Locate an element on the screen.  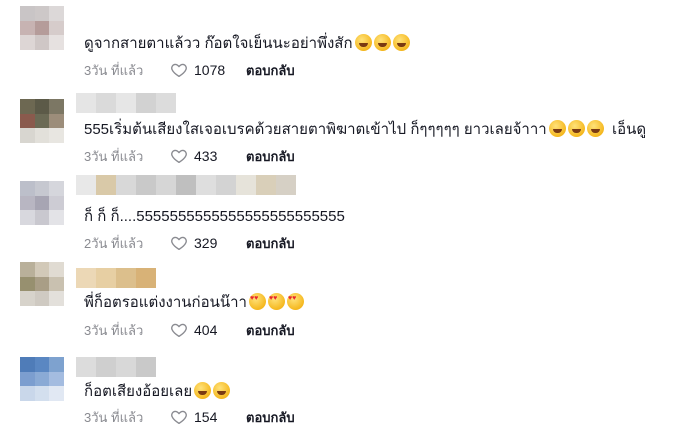
like-button: 433 is located at coordinates (208, 156).